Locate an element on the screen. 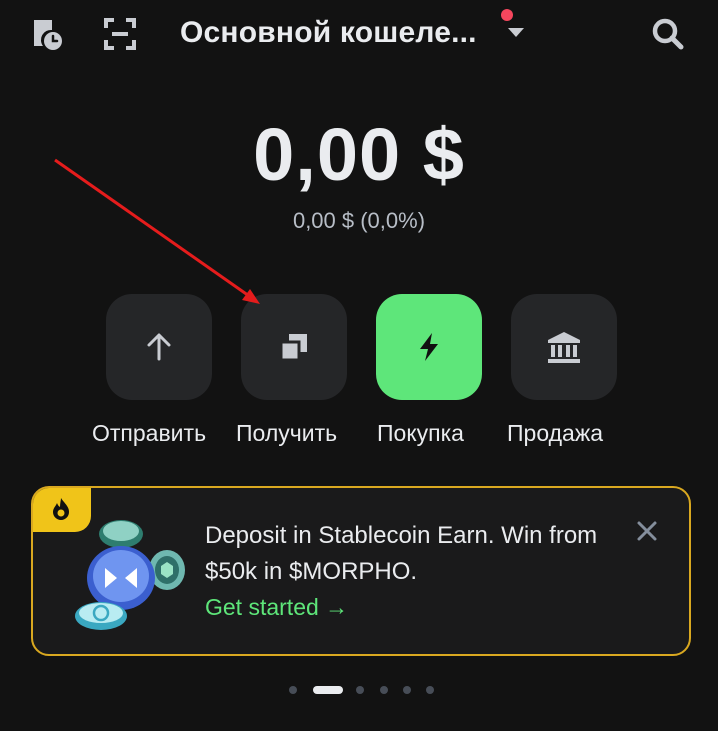 The width and height of the screenshot is (718, 731). lightning-icon is located at coordinates (429, 347).